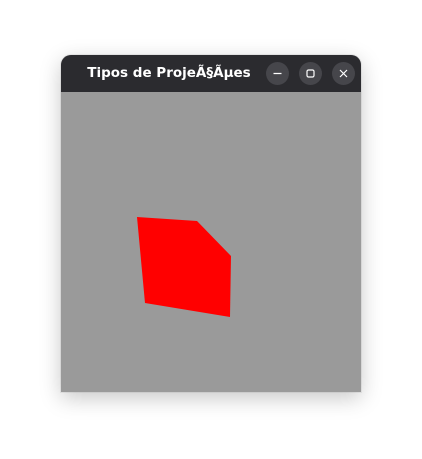 The image size is (422, 459). I want to click on maximize-icon, so click(310, 73).